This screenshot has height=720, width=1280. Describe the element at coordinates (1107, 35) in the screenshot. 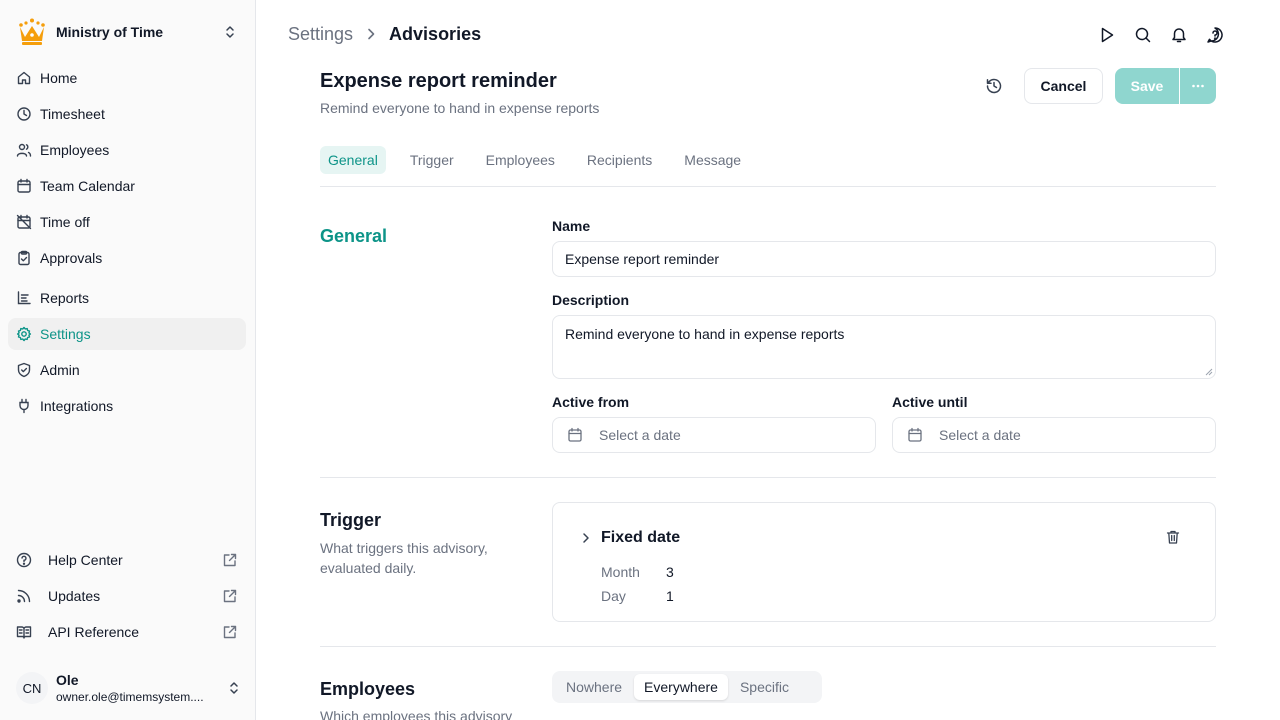

I see `play-icon` at that location.